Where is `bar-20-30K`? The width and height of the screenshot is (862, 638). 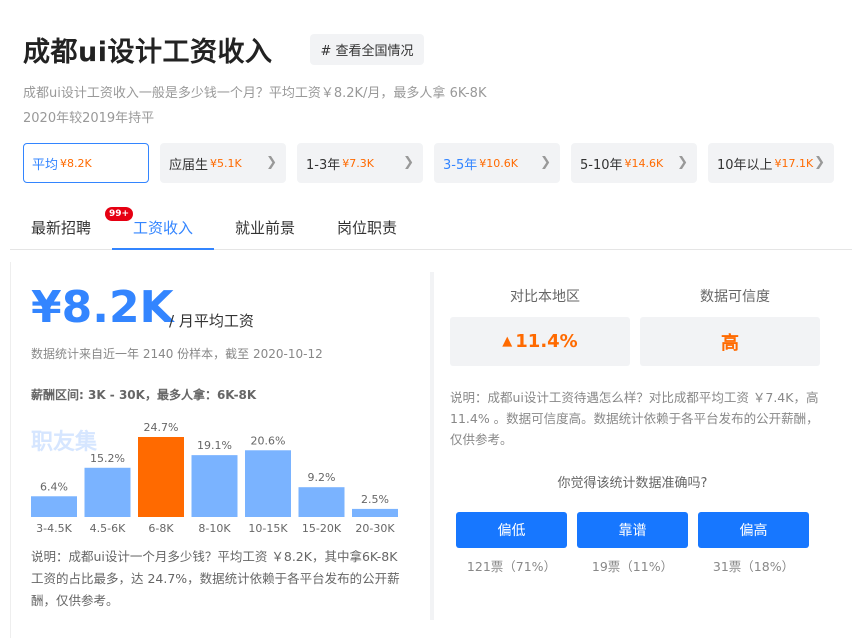
bar-20-30K is located at coordinates (375, 512).